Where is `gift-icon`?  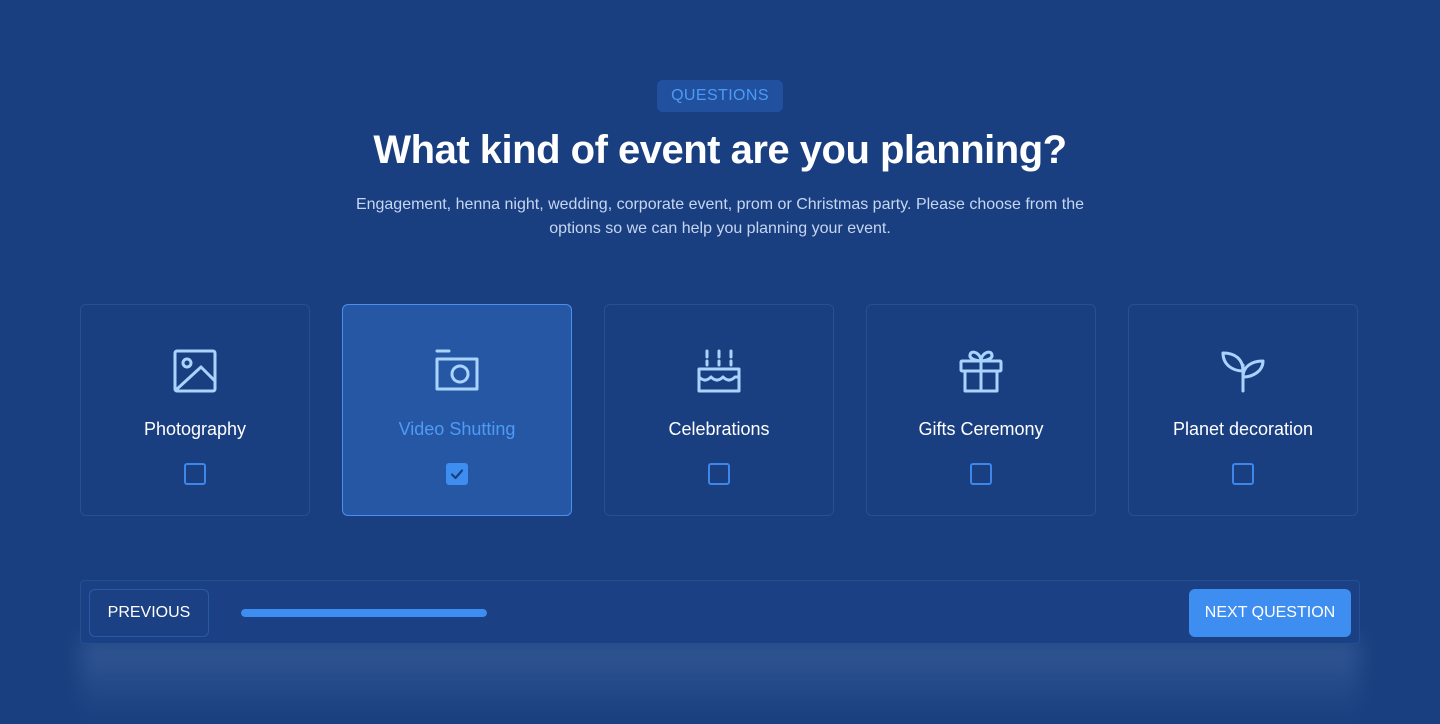 gift-icon is located at coordinates (981, 371).